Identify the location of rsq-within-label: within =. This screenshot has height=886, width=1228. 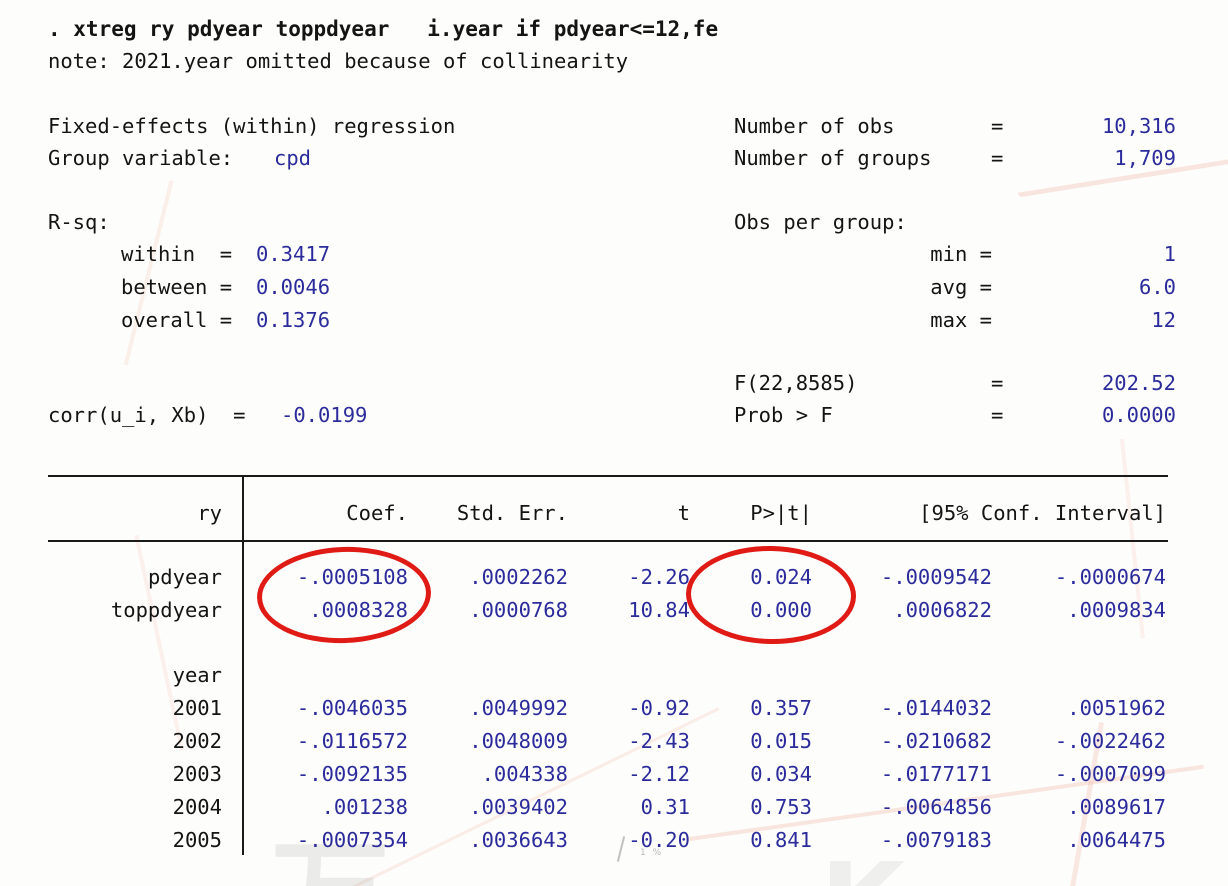
(177, 254).